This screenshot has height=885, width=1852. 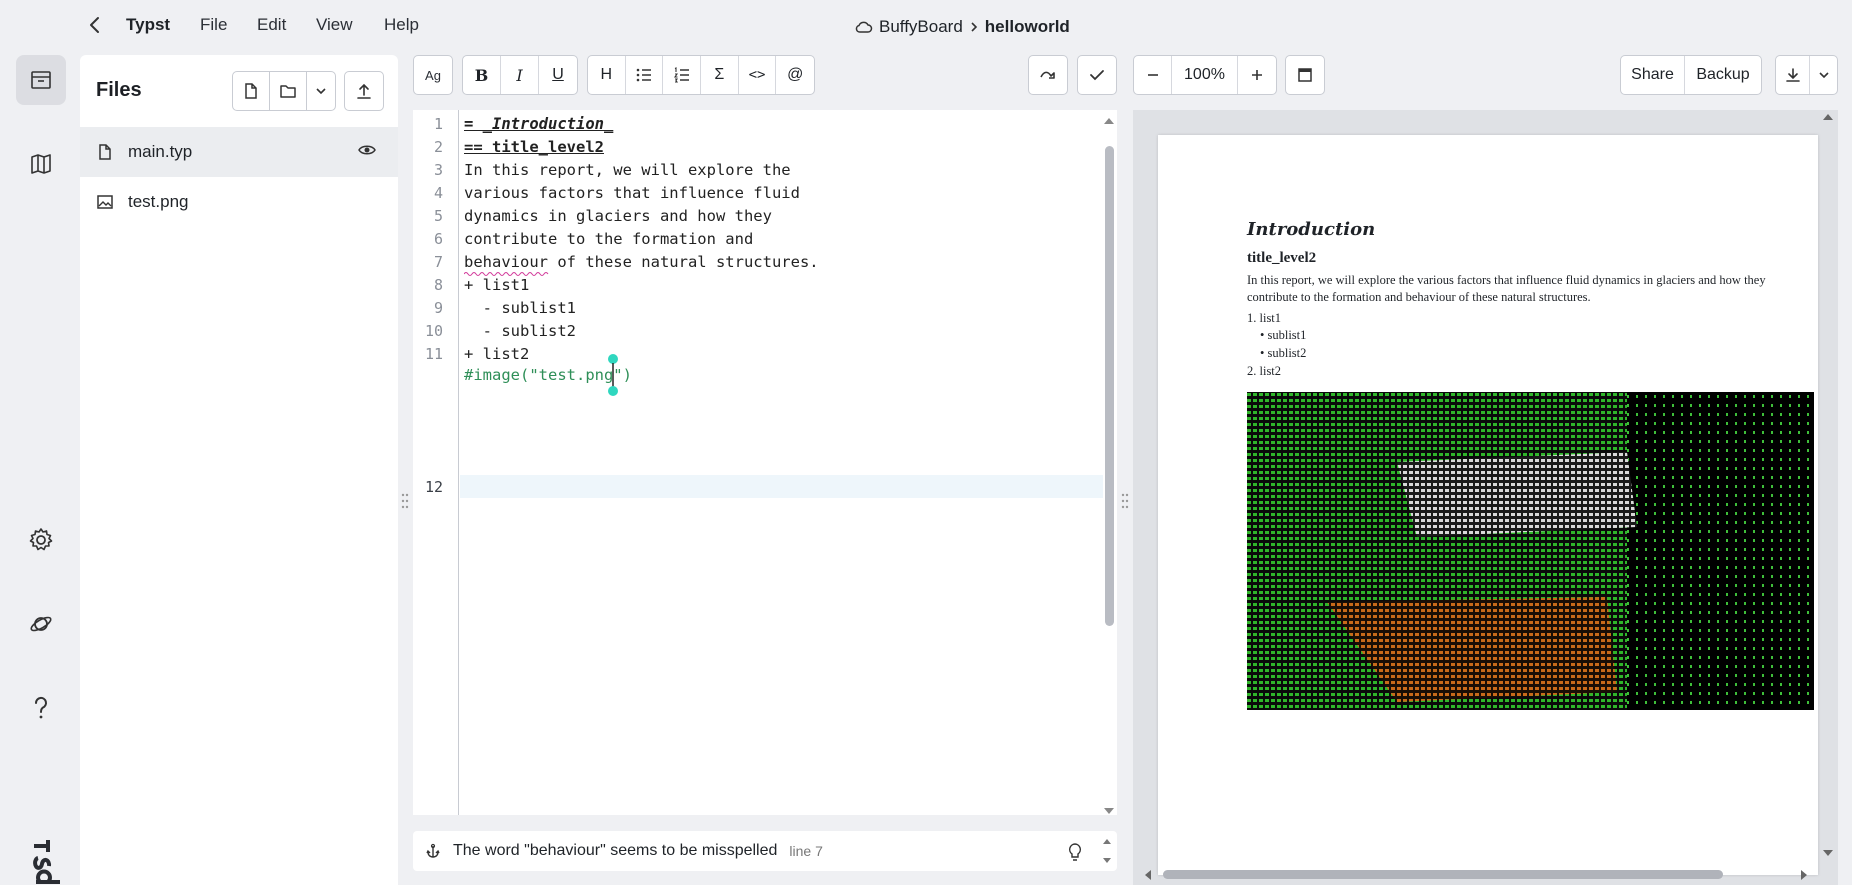 I want to click on line-number: 7, so click(x=438, y=262).